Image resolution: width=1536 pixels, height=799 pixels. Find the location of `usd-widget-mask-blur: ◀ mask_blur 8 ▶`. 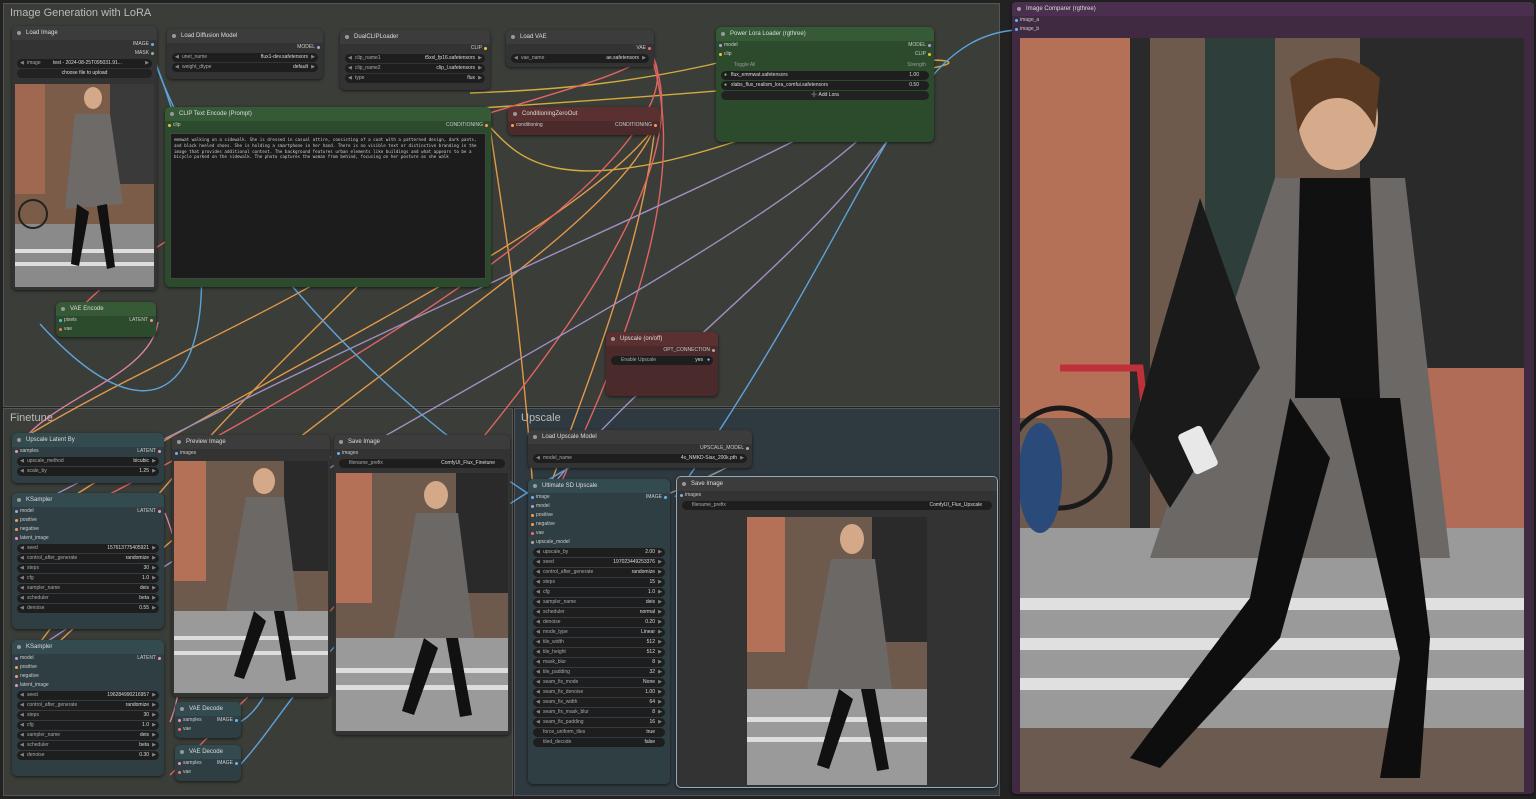

usd-widget-mask-blur: ◀ mask_blur 8 ▶ is located at coordinates (599, 662).